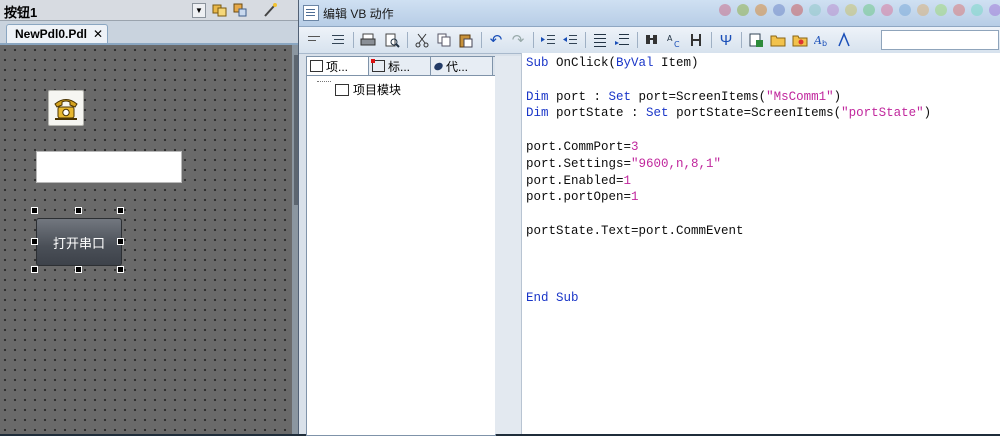  I want to click on print-icon, so click(368, 40).